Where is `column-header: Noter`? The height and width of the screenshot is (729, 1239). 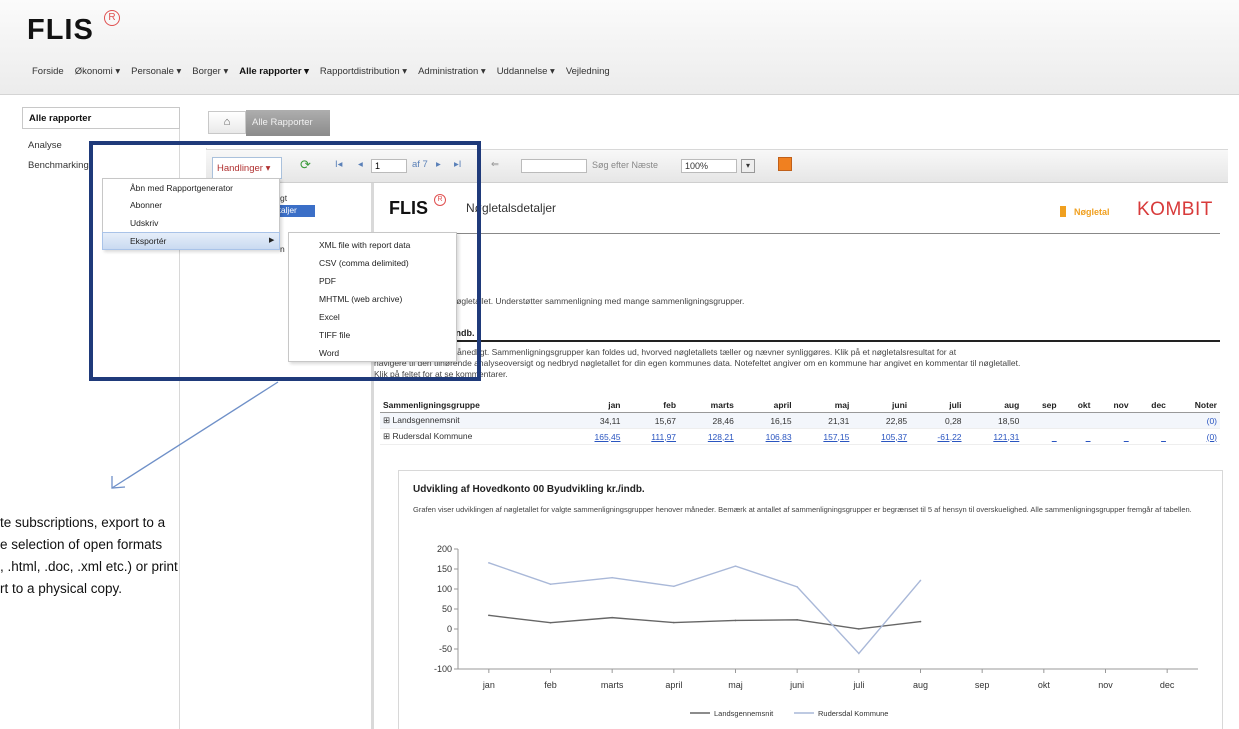
column-header: Noter is located at coordinates (1194, 405).